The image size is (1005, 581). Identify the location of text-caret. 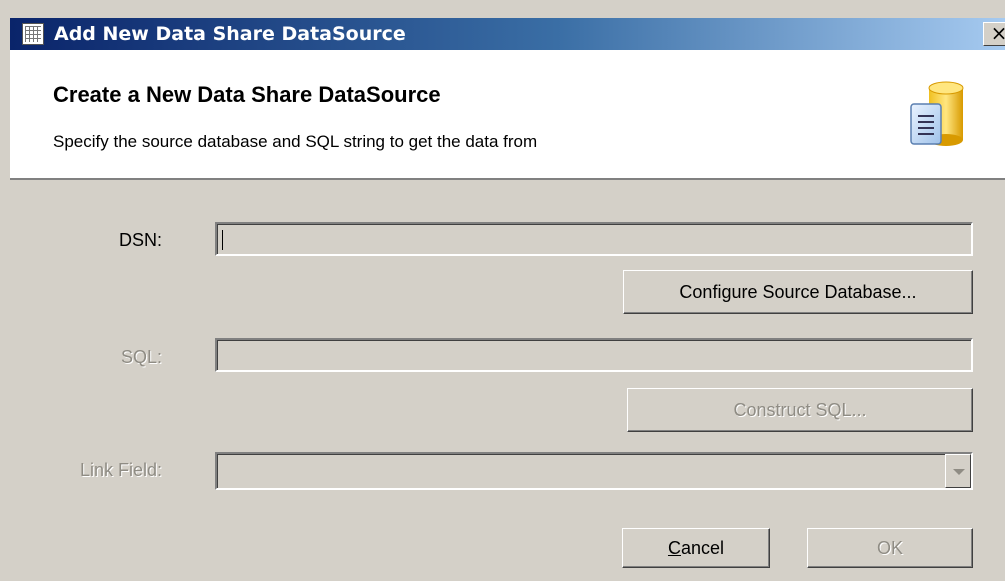
(222, 240).